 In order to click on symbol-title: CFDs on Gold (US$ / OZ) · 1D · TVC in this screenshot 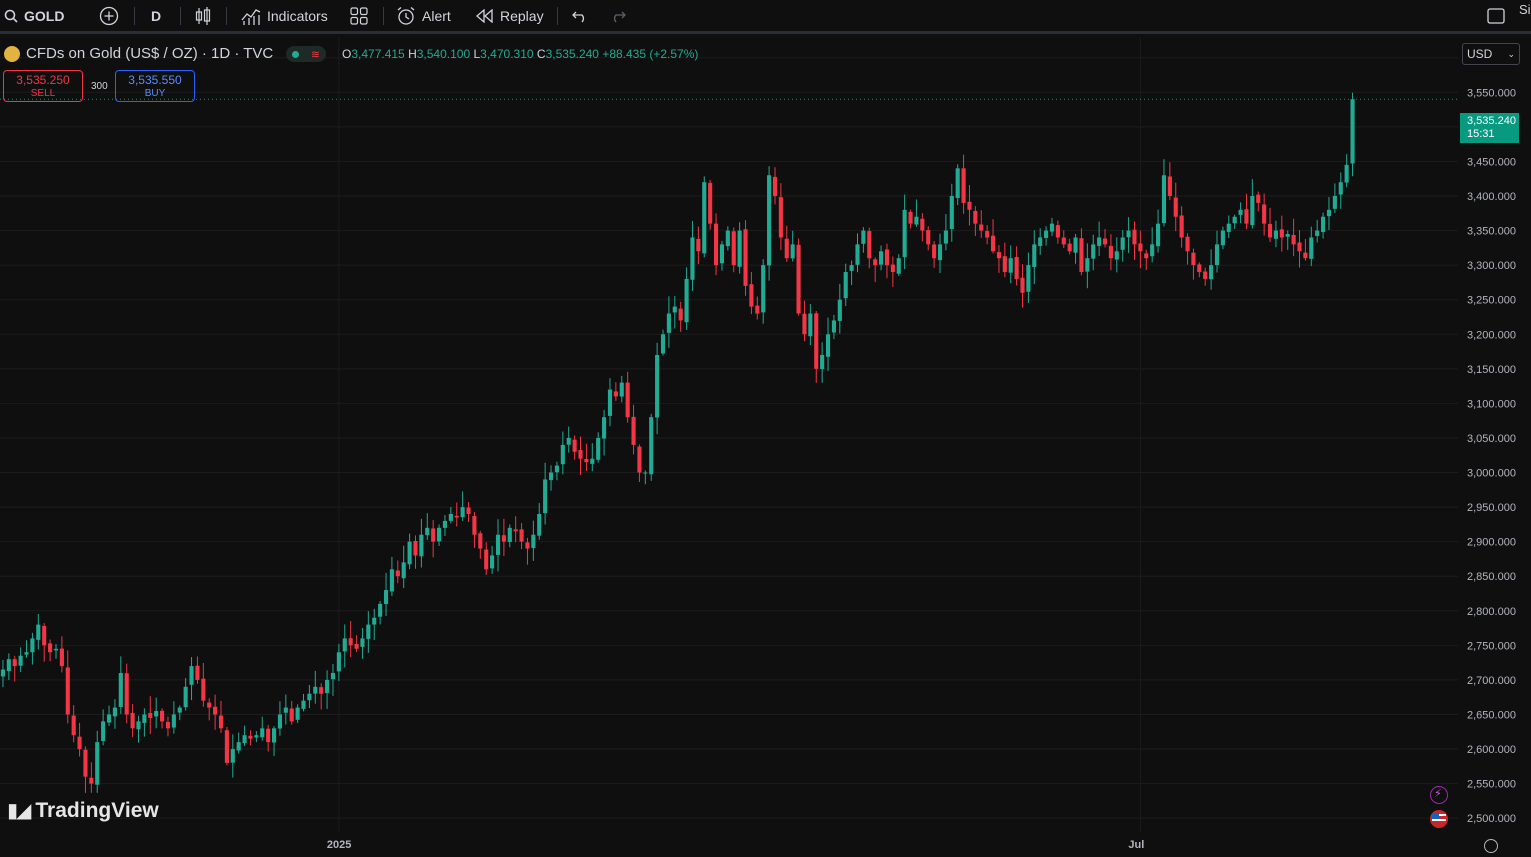, I will do `click(150, 53)`.